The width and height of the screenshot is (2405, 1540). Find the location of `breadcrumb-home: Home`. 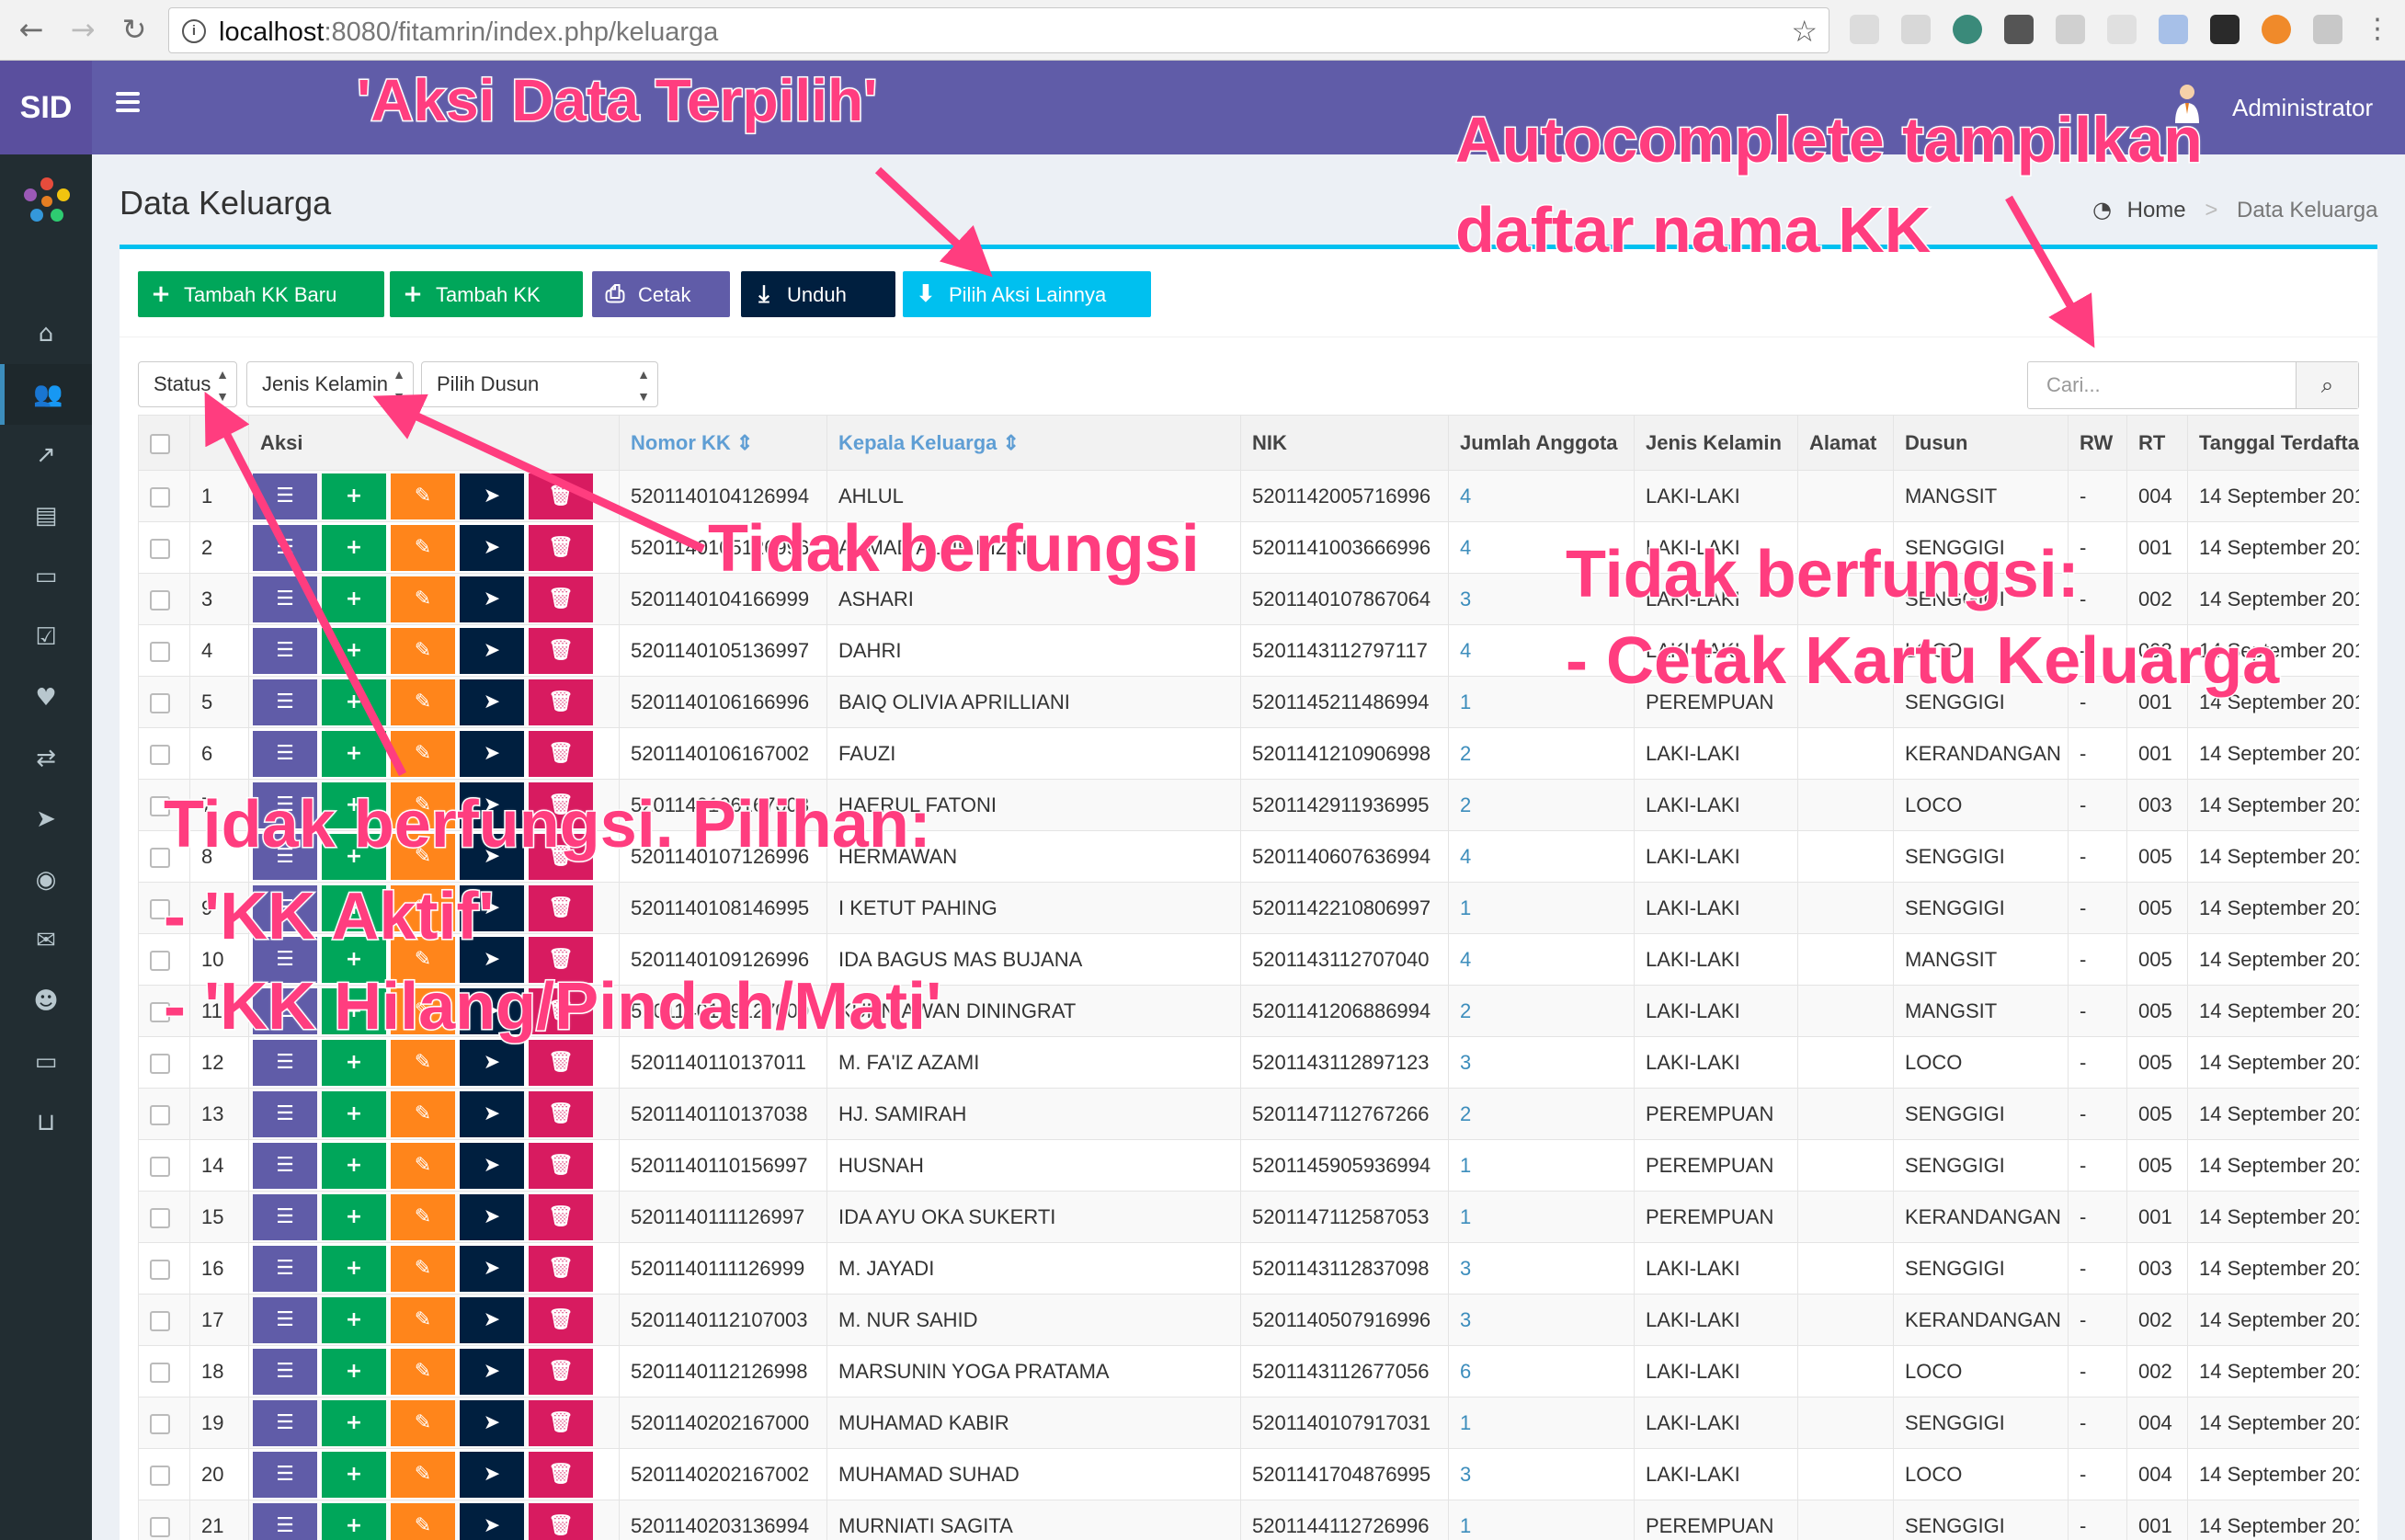

breadcrumb-home: Home is located at coordinates (2157, 210).